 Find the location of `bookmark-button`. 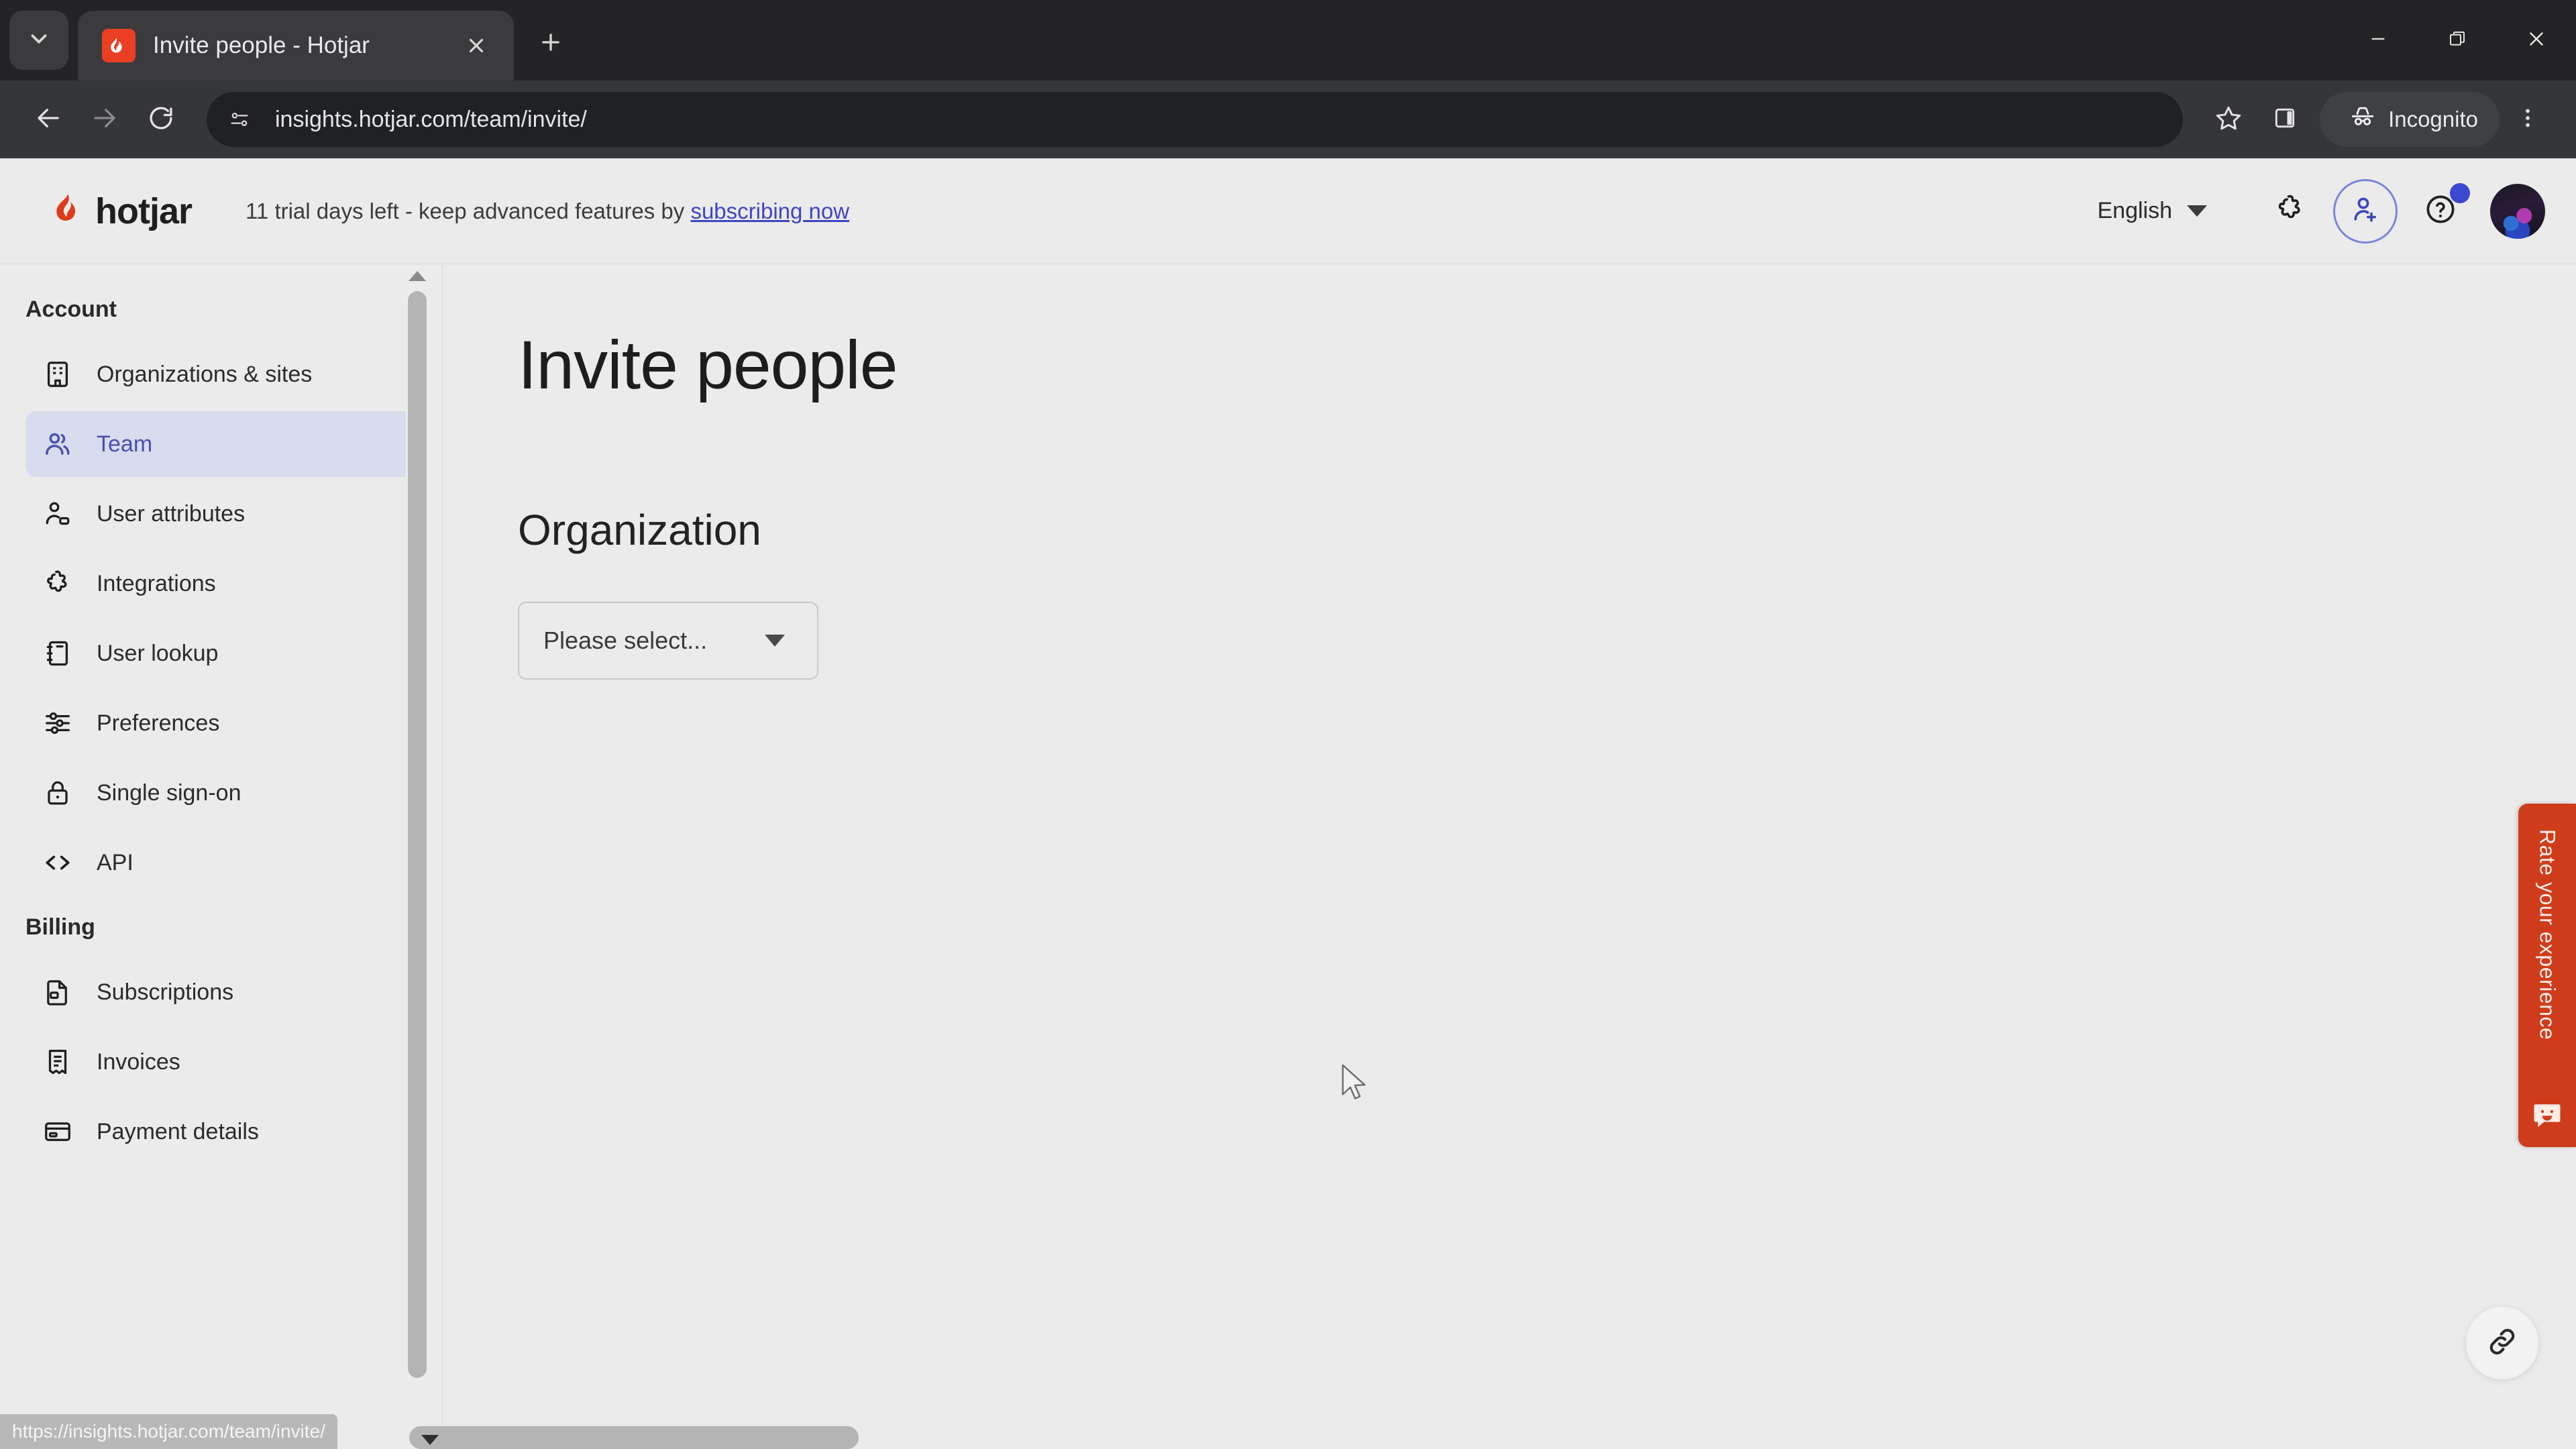

bookmark-button is located at coordinates (2228, 119).